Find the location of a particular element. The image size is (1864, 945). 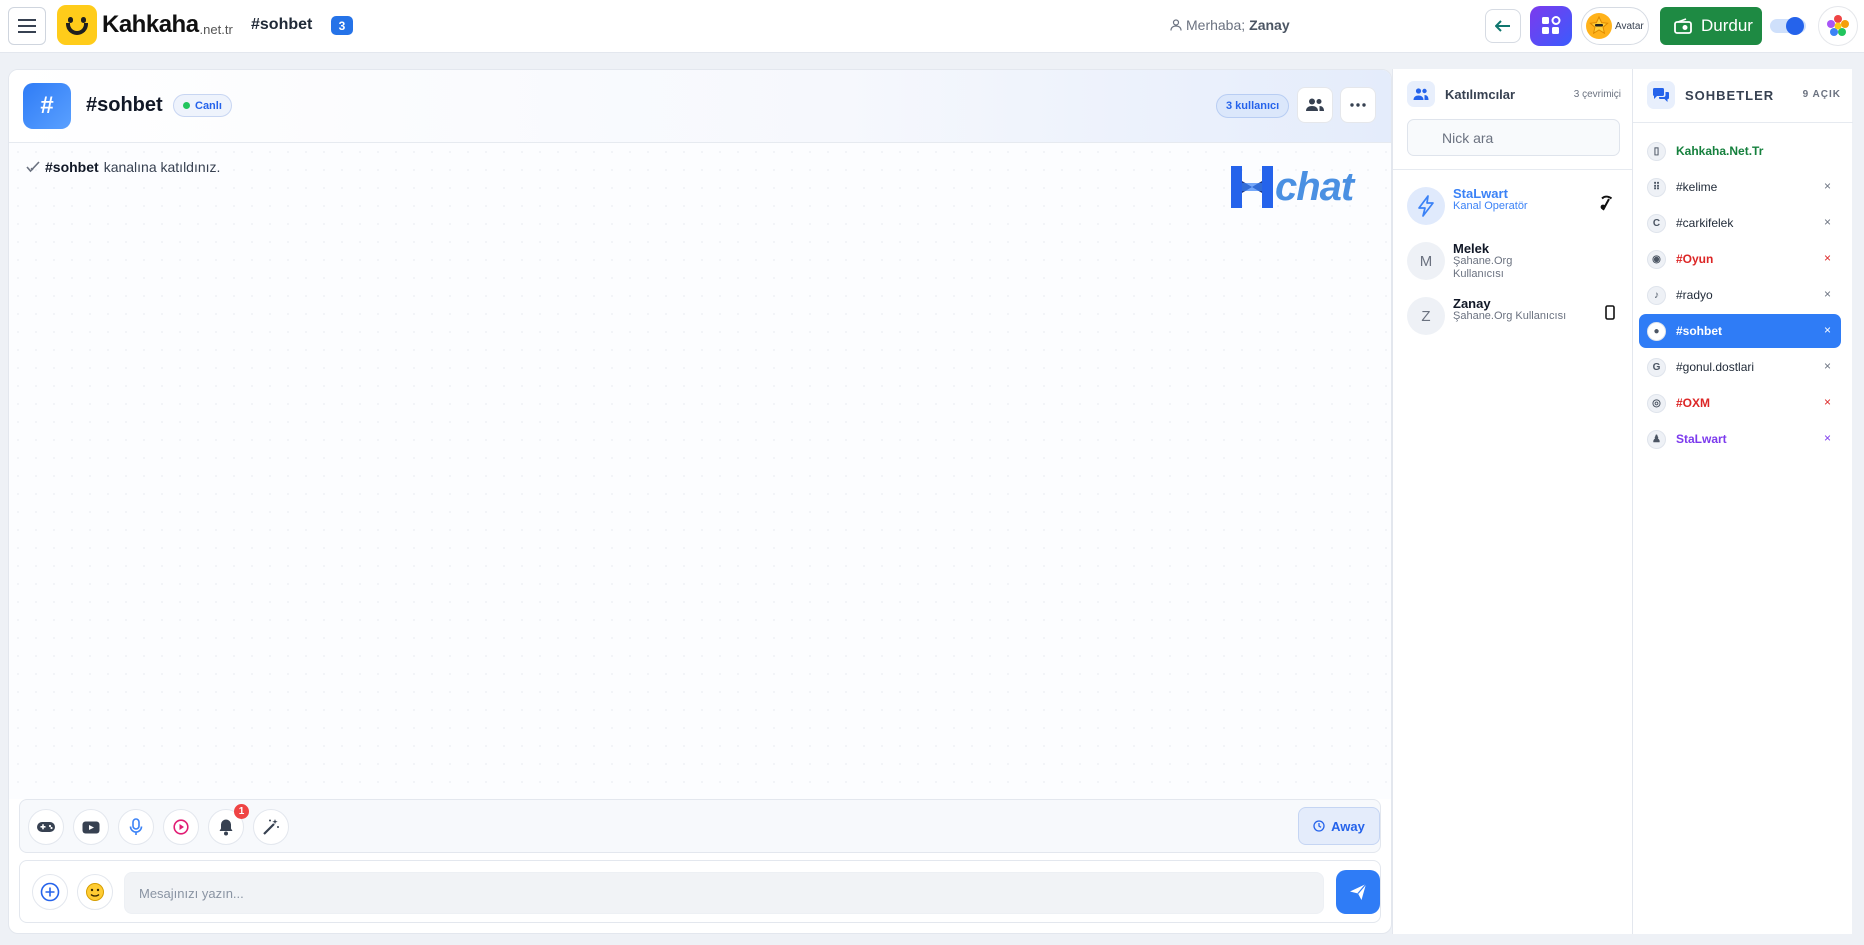

message-composer is located at coordinates (700, 891).